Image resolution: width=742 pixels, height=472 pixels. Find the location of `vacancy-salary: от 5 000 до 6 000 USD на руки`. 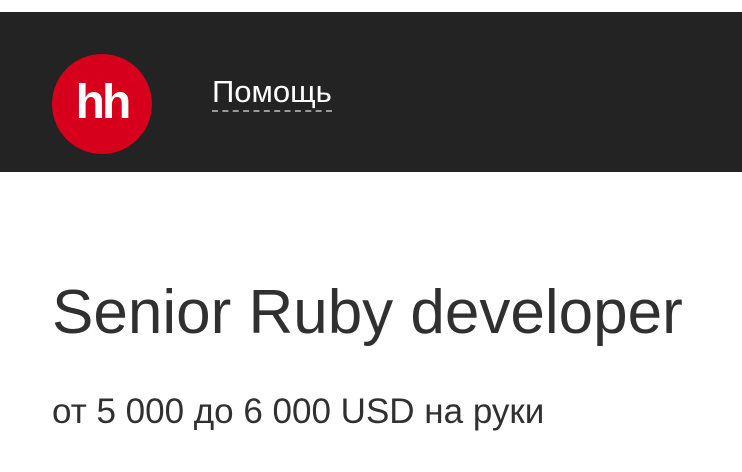

vacancy-salary: от 5 000 до 6 000 USD на руки is located at coordinates (298, 411).